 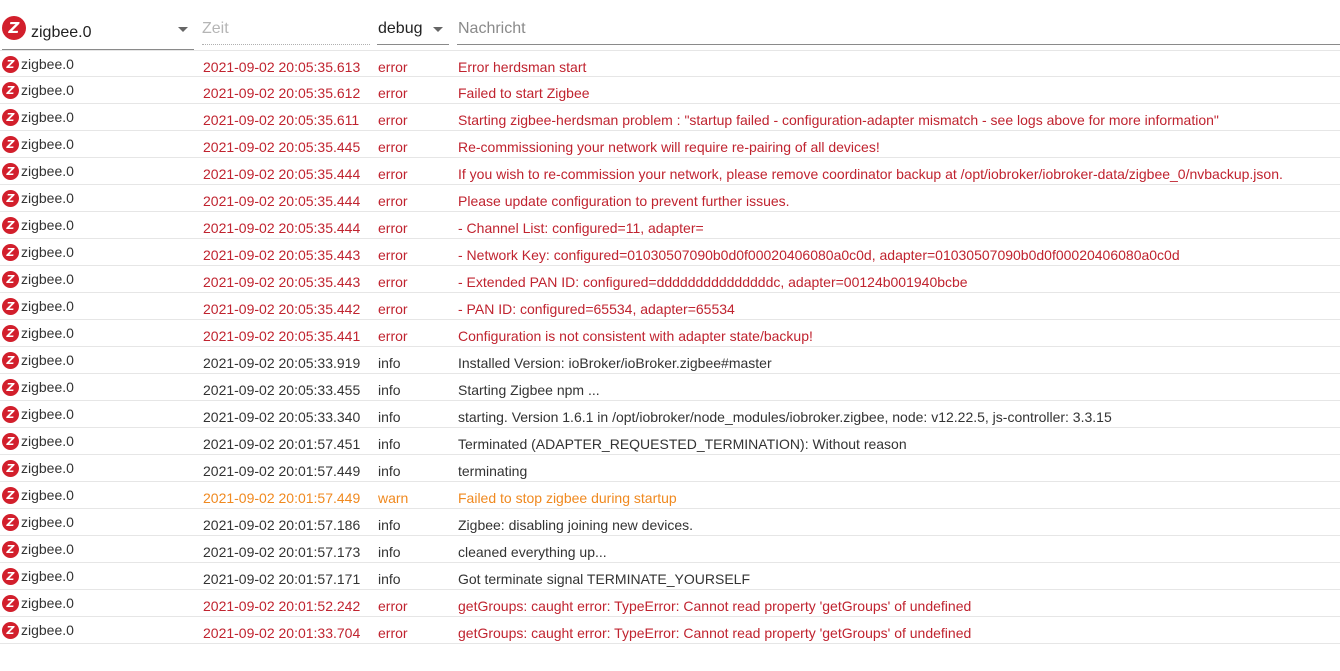 What do you see at coordinates (282, 336) in the screenshot?
I see `log-time: 2021-09-02 20:05:35.441` at bounding box center [282, 336].